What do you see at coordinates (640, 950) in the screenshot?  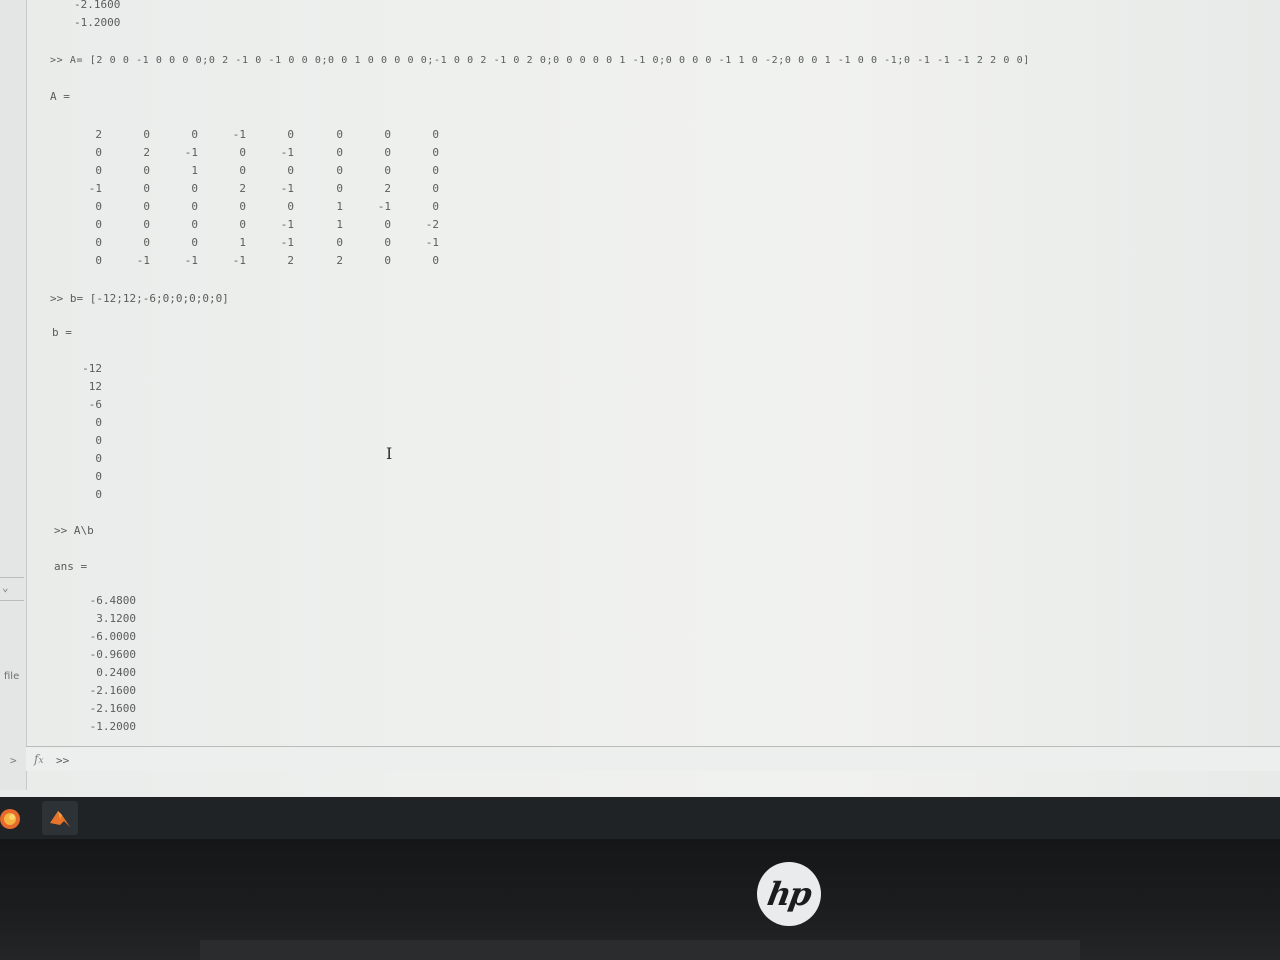 I see `monitor-stand` at bounding box center [640, 950].